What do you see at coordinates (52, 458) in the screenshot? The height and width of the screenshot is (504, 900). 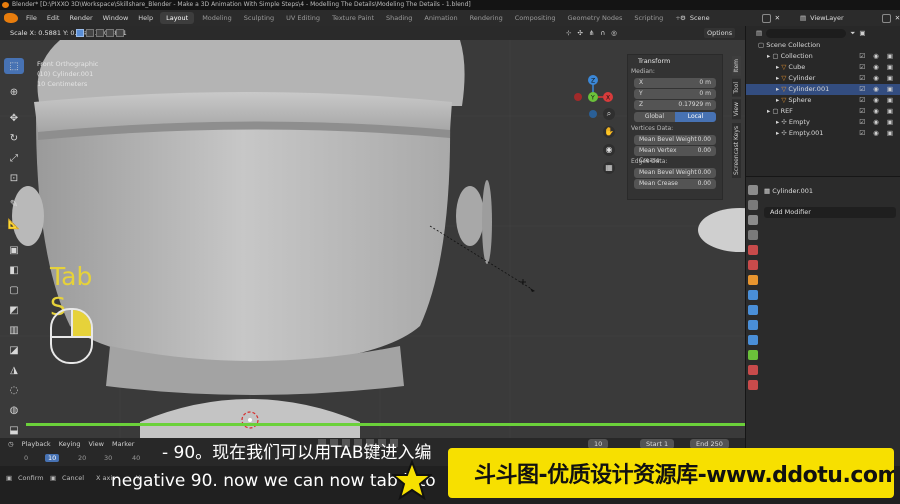 I see `ruler-current-frame: 10` at bounding box center [52, 458].